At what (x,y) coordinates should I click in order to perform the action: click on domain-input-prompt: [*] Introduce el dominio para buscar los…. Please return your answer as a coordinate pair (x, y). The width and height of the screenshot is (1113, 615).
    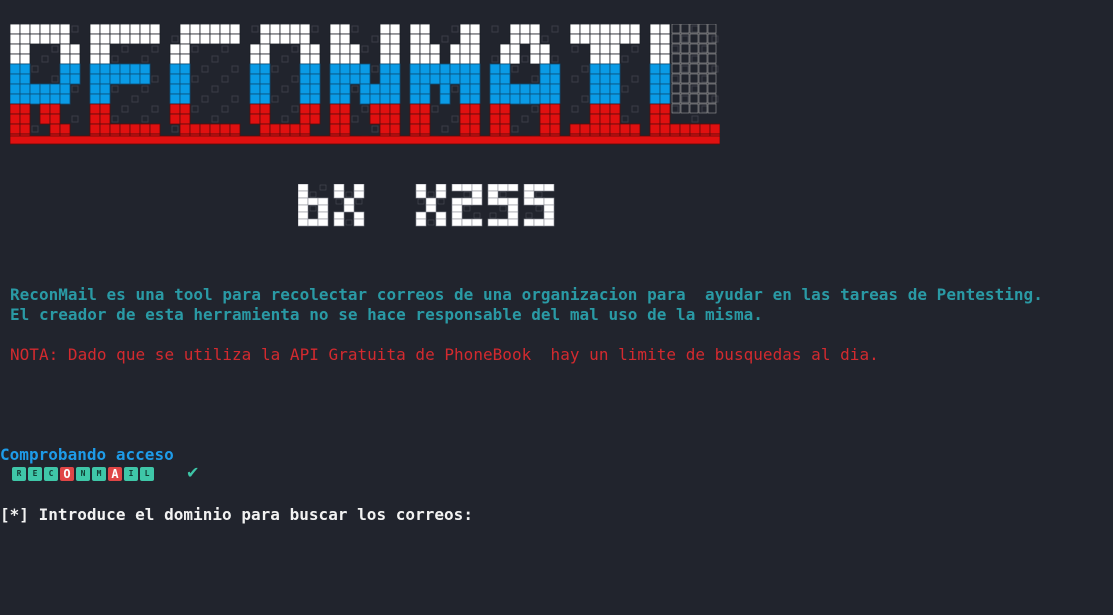
    Looking at the image, I should click on (236, 515).